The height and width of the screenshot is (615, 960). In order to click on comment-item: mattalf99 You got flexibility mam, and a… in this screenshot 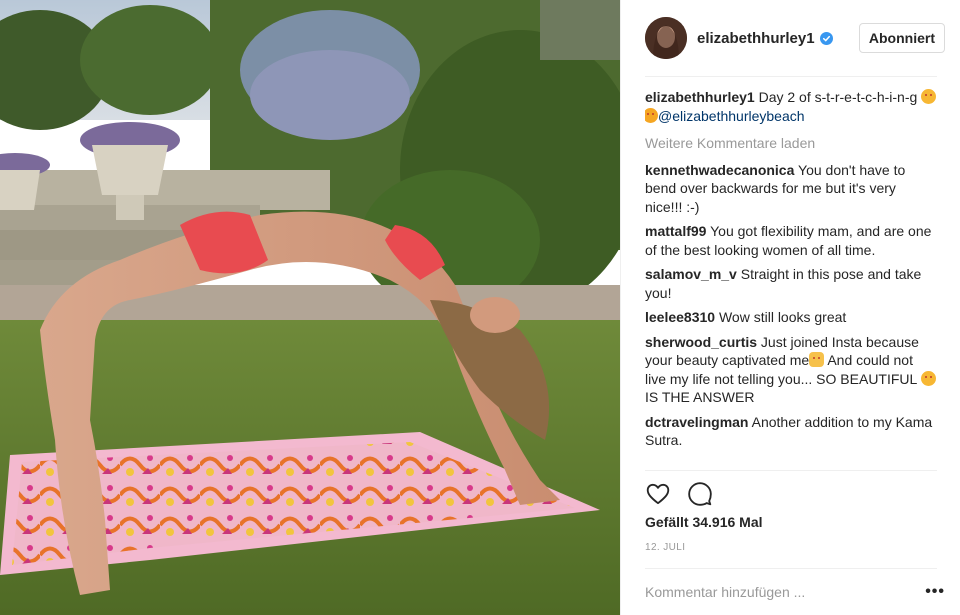, I will do `click(791, 240)`.